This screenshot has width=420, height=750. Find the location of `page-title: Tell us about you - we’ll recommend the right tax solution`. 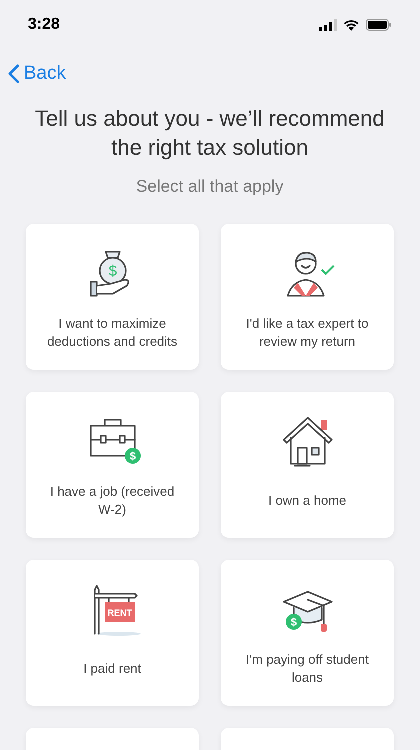

page-title: Tell us about you - we’ll recommend the right tax solution is located at coordinates (210, 133).